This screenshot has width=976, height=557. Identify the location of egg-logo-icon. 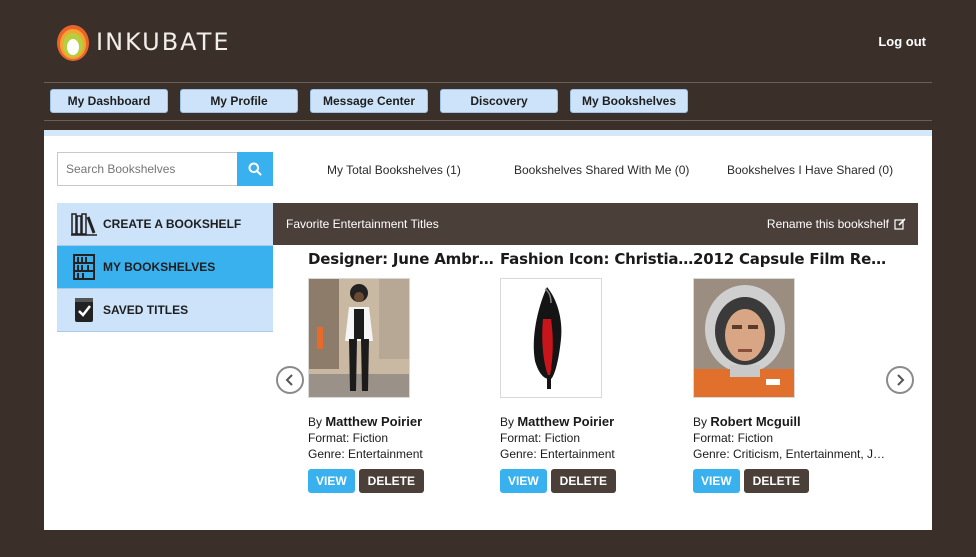
(73, 42).